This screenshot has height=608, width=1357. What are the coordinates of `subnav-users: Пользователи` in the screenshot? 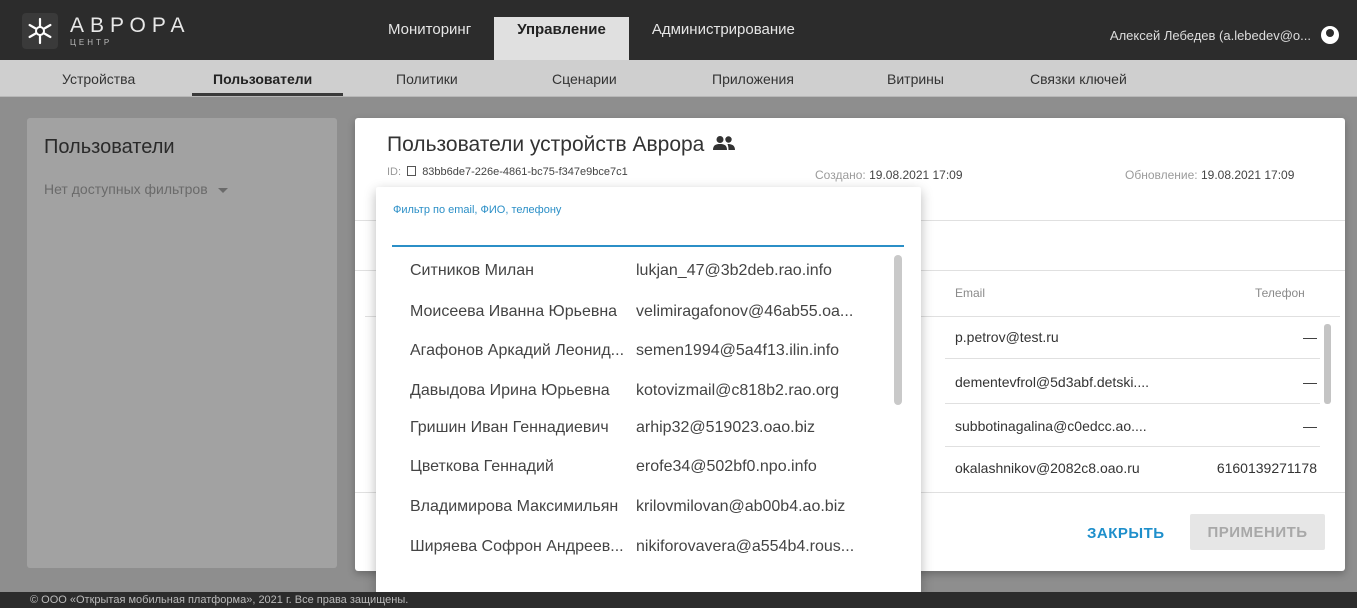 It's located at (262, 79).